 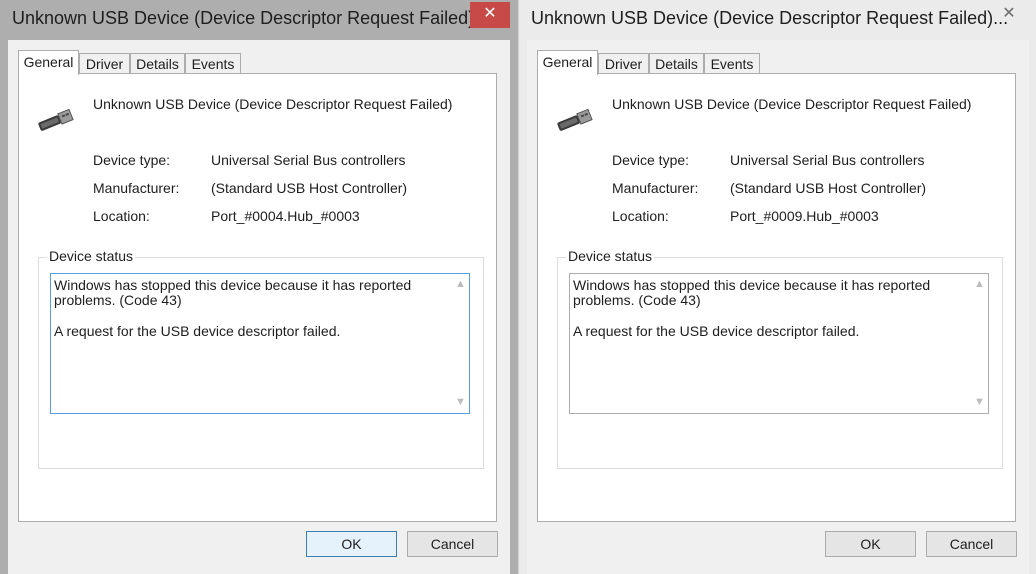 What do you see at coordinates (804, 216) in the screenshot?
I see `location-value: Port_#0009.Hub_#0003` at bounding box center [804, 216].